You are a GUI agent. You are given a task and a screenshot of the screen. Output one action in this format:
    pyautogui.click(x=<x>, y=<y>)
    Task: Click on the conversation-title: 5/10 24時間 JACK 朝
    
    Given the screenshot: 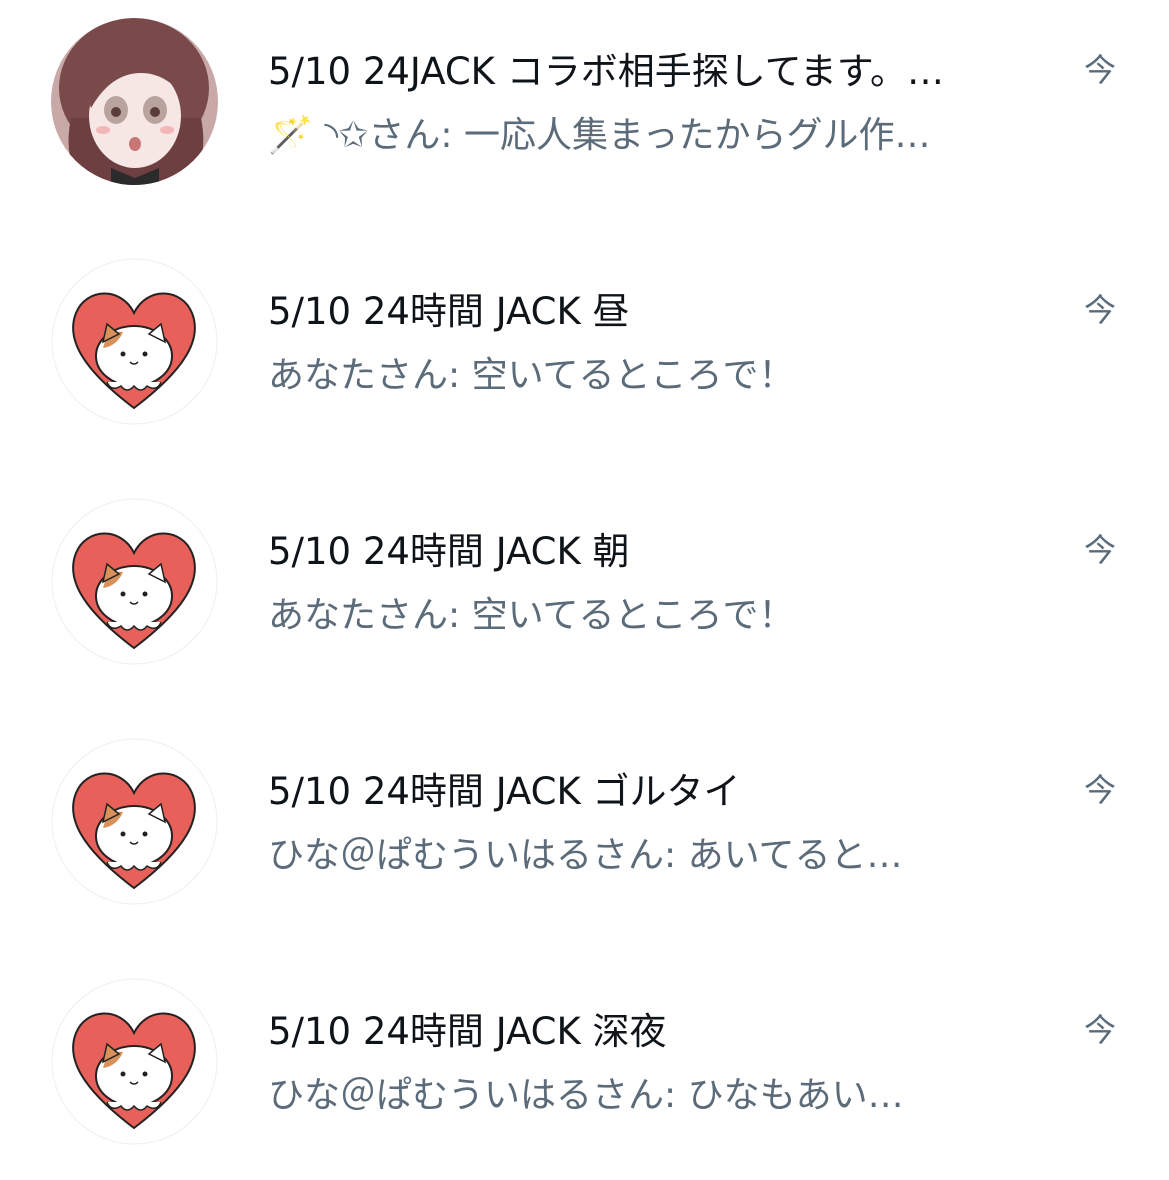 What is the action you would take?
    pyautogui.click(x=449, y=551)
    